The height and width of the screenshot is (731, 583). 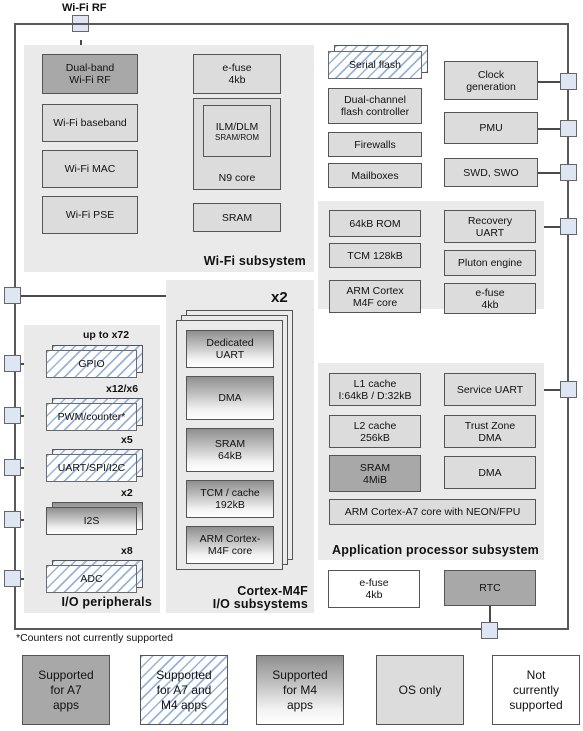 I want to click on block-l1-cache: L1 cache I:64kB / D:32kB, so click(x=375, y=389).